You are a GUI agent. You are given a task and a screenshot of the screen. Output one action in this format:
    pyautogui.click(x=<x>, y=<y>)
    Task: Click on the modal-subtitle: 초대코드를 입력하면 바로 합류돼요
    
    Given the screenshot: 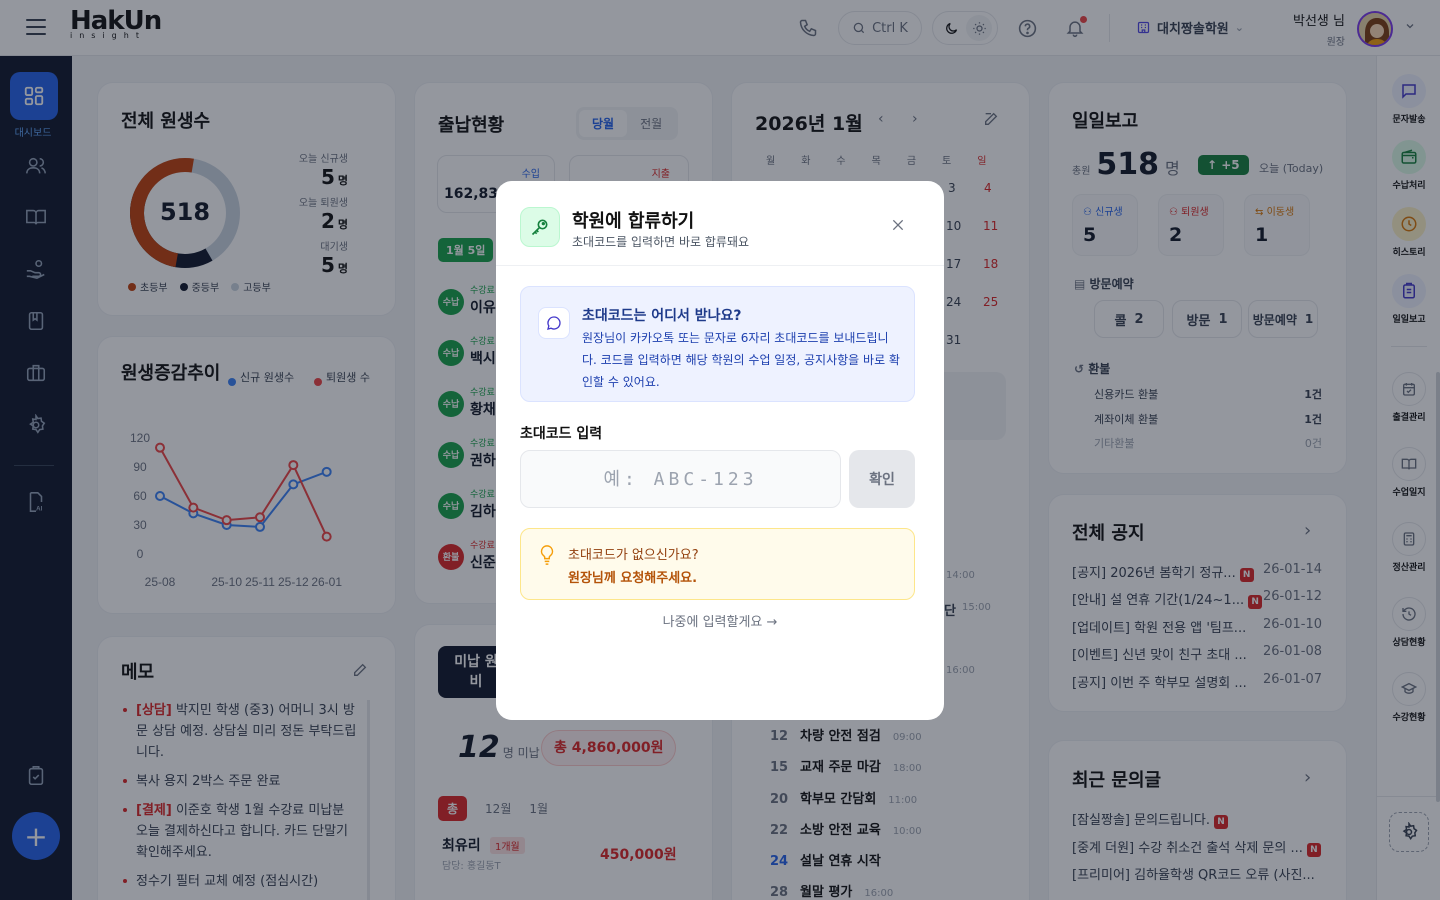 What is the action you would take?
    pyautogui.click(x=661, y=242)
    